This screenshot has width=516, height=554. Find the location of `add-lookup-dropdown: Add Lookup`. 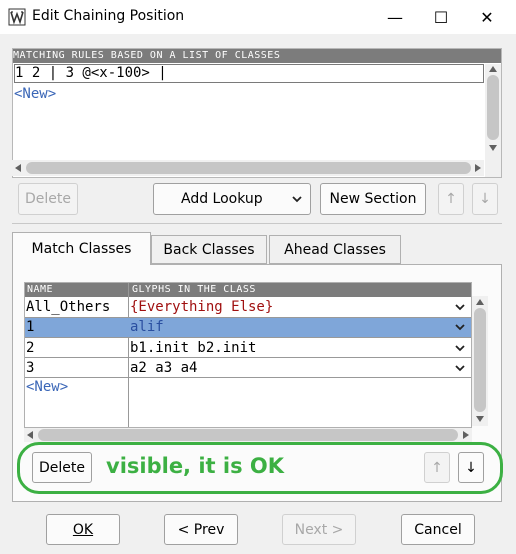

add-lookup-dropdown: Add Lookup is located at coordinates (232, 199).